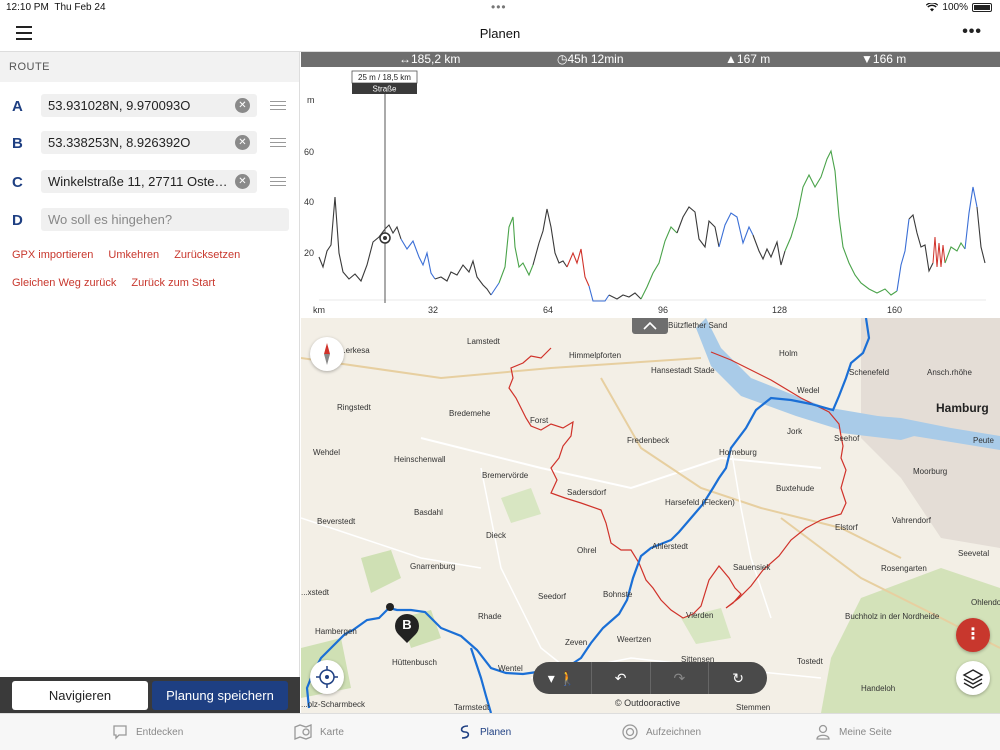 The height and width of the screenshot is (750, 1000). I want to click on locate-button, so click(327, 677).